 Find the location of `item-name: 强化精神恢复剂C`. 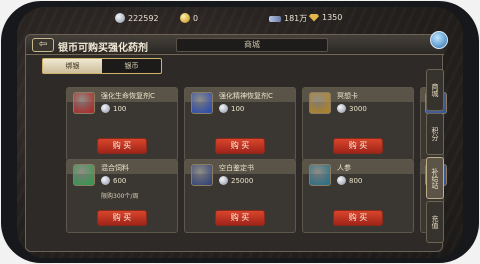

item-name: 强化精神恢复剂C is located at coordinates (246, 96).